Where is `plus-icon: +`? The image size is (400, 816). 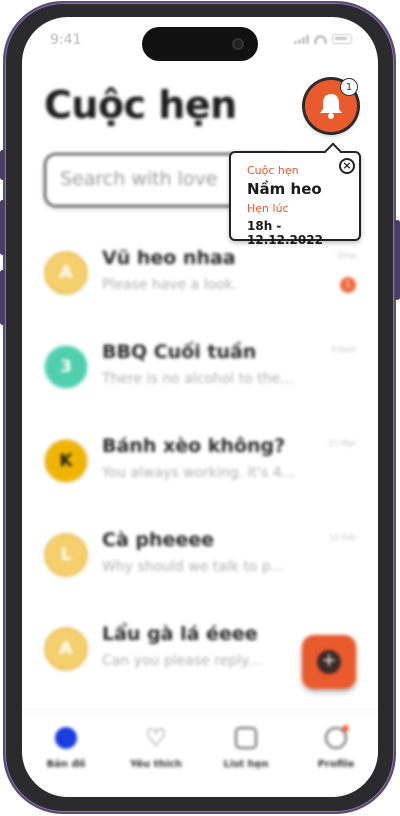
plus-icon: + is located at coordinates (329, 662).